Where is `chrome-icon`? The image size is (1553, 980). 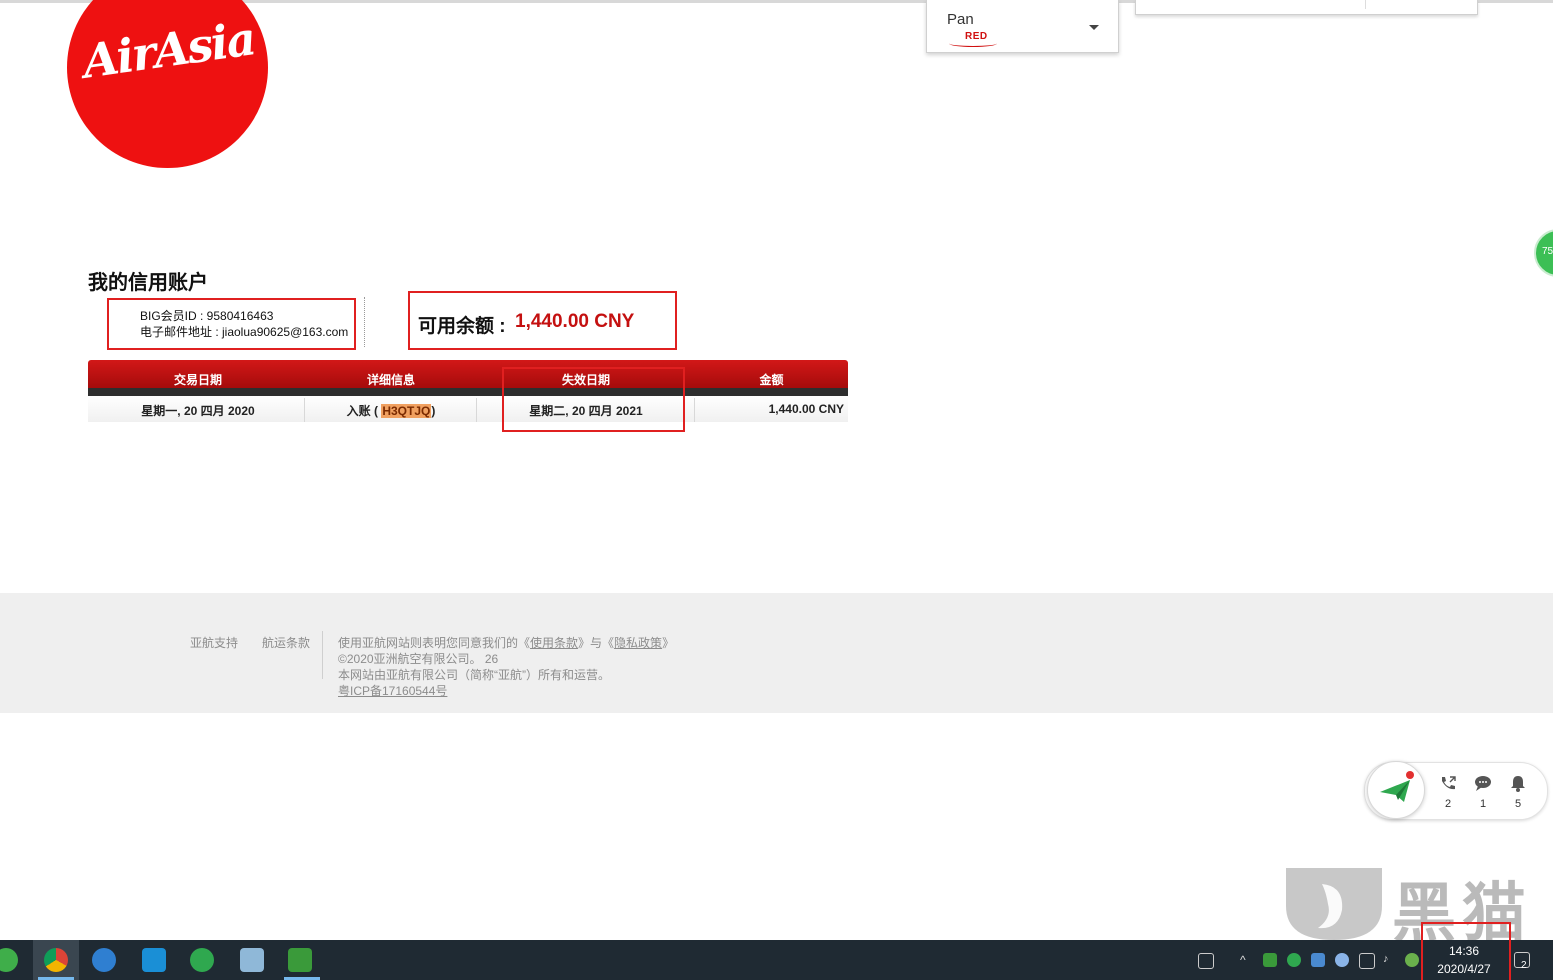 chrome-icon is located at coordinates (56, 960).